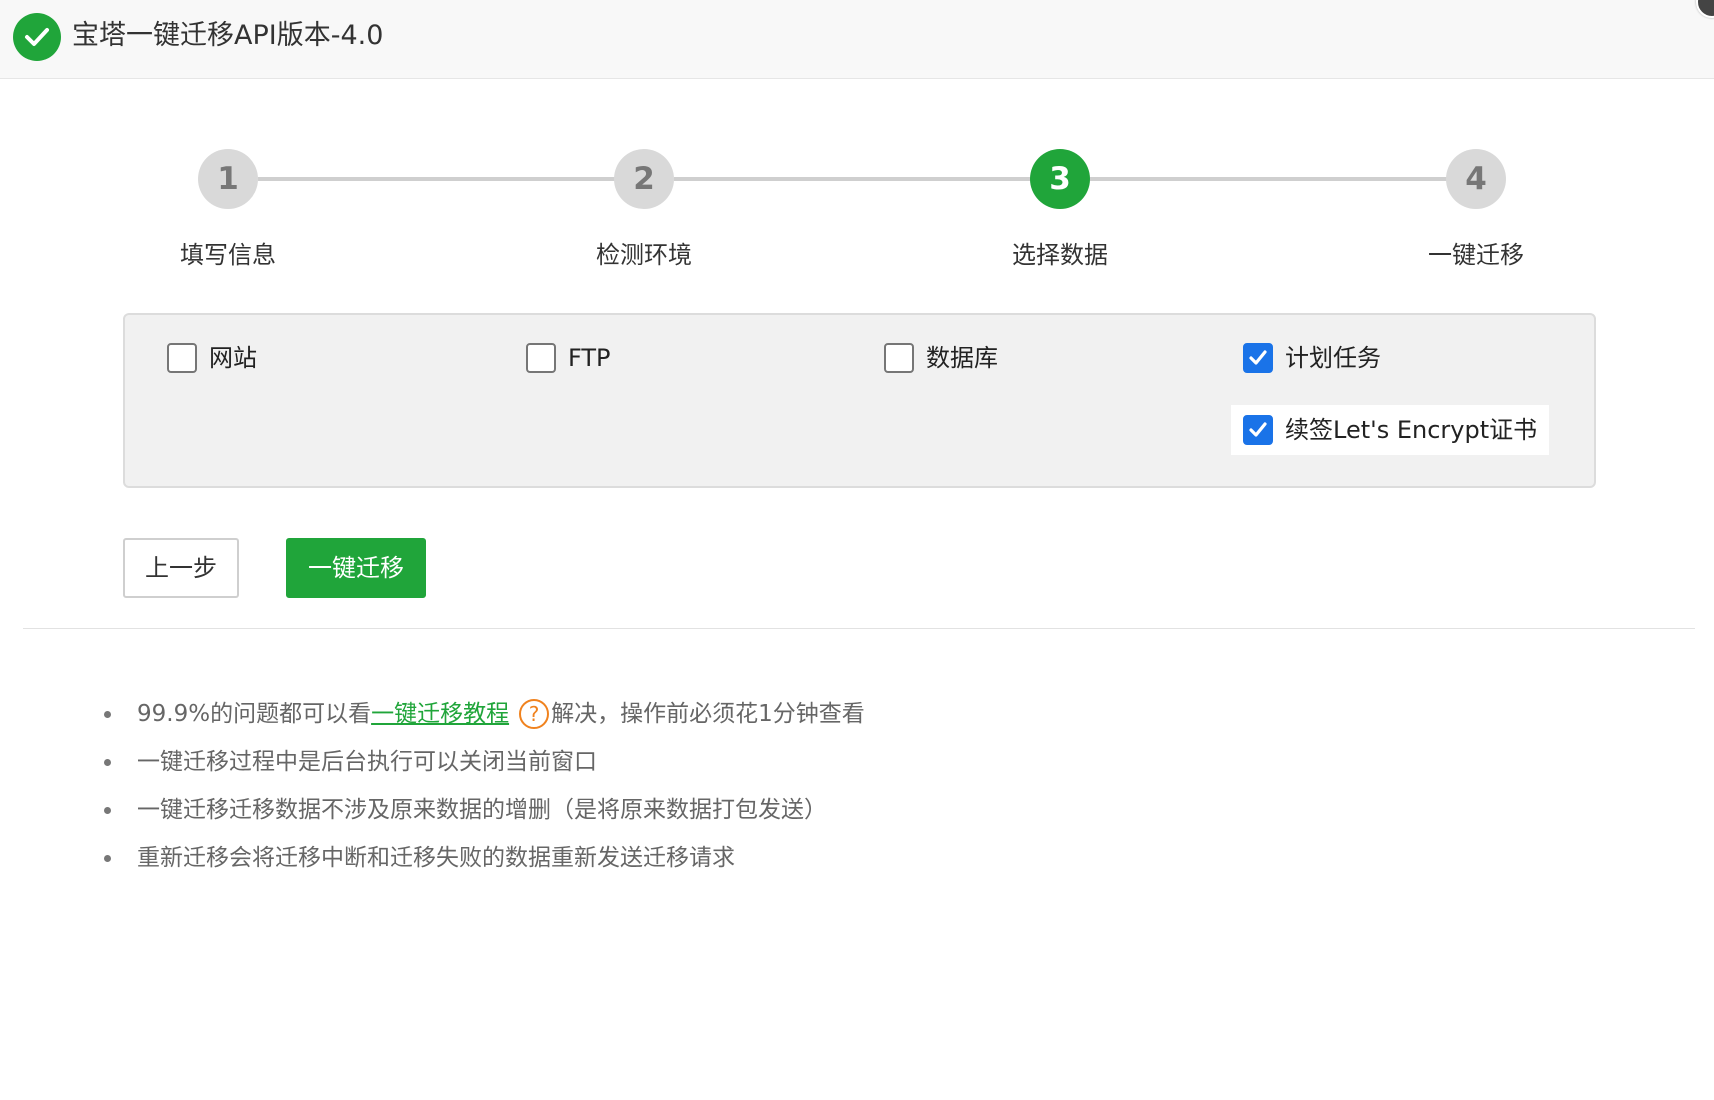 This screenshot has width=1714, height=1100. Describe the element at coordinates (644, 255) in the screenshot. I see `step-2-label: 检测环境` at that location.